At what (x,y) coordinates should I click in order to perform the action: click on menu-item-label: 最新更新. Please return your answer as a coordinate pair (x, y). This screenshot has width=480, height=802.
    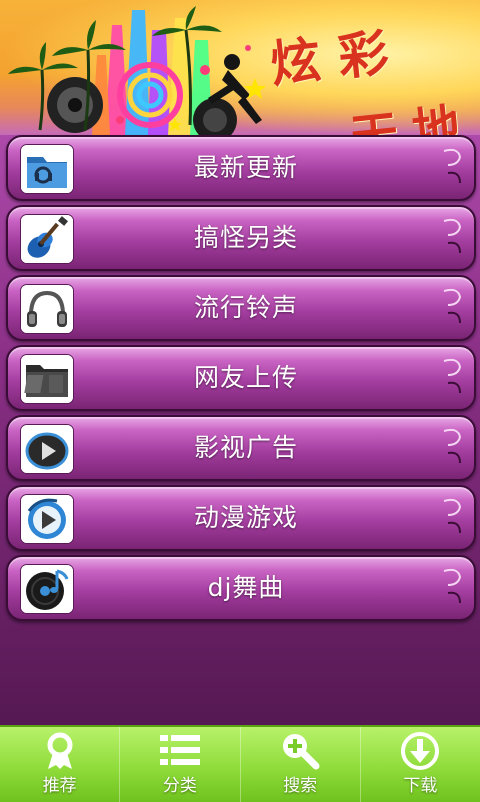
    Looking at the image, I should click on (245, 167).